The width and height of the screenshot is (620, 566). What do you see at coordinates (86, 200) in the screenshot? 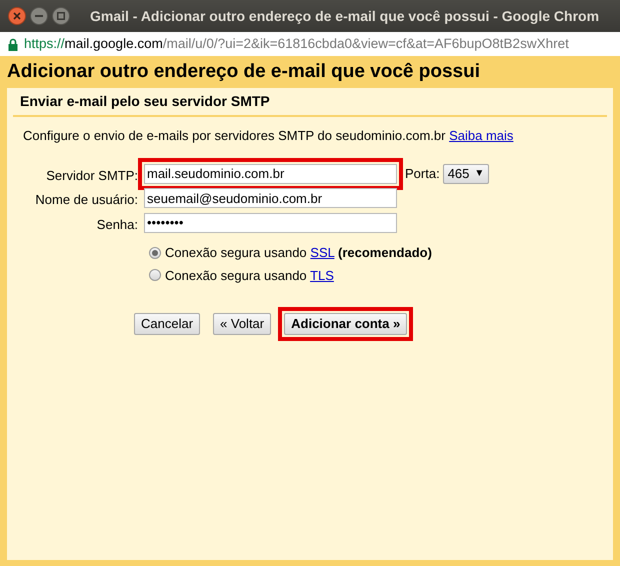
I see `field-label: Nome de usuário:` at bounding box center [86, 200].